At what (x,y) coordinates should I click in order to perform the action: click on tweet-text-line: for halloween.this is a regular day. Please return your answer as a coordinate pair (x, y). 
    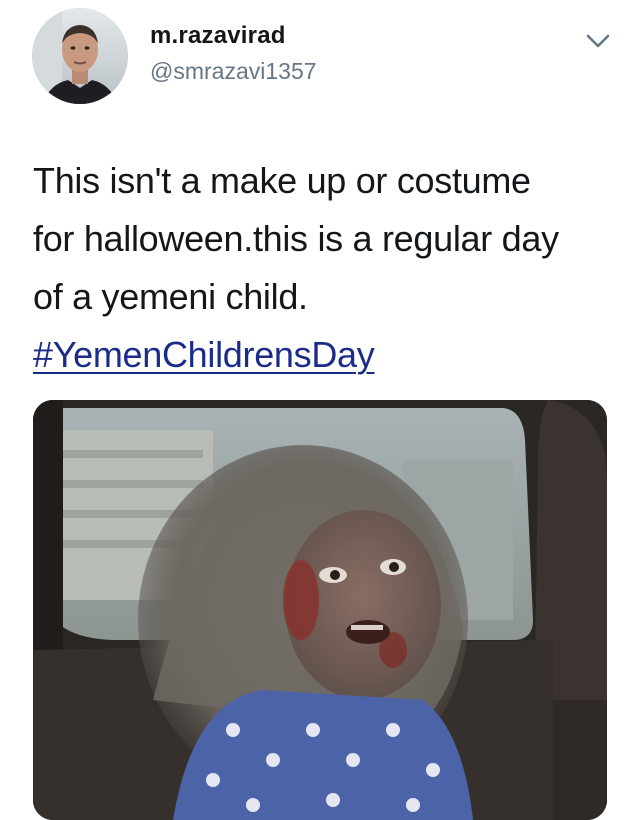
    Looking at the image, I should click on (296, 238).